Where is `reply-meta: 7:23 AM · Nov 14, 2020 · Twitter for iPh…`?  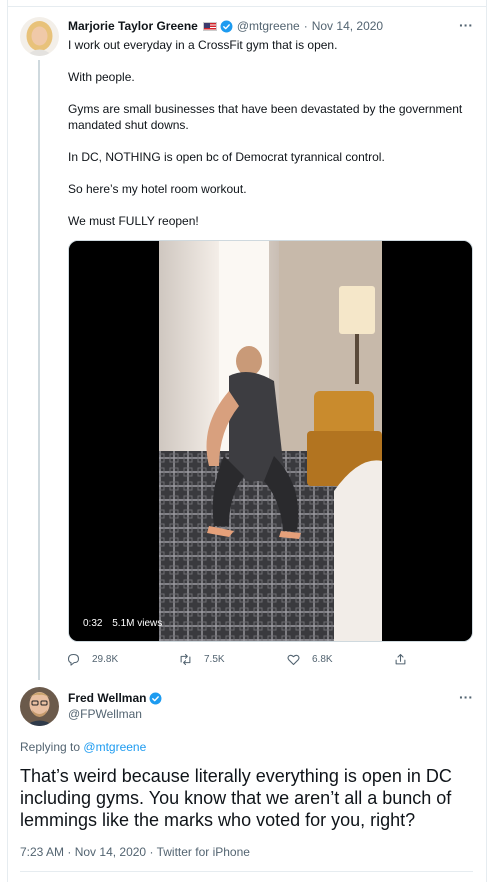 reply-meta: 7:23 AM · Nov 14, 2020 · Twitter for iPh… is located at coordinates (135, 852).